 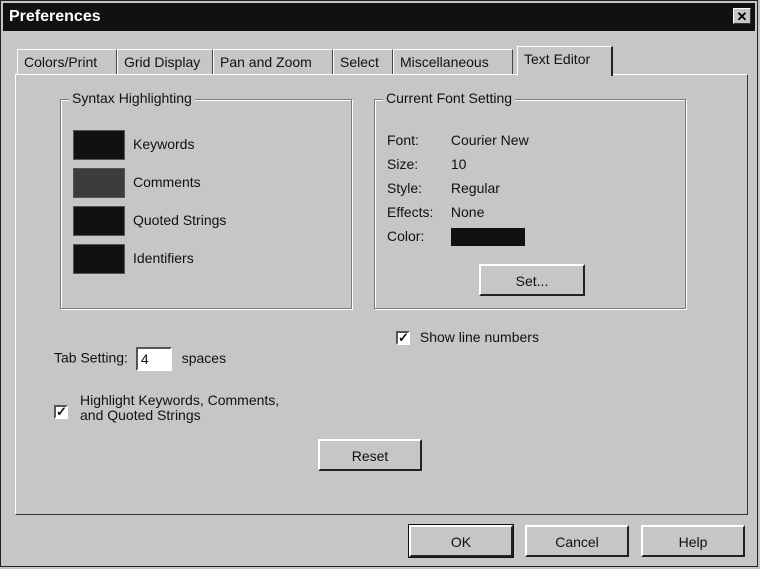 I want to click on tab-text-editor: Text Editor, so click(x=565, y=61).